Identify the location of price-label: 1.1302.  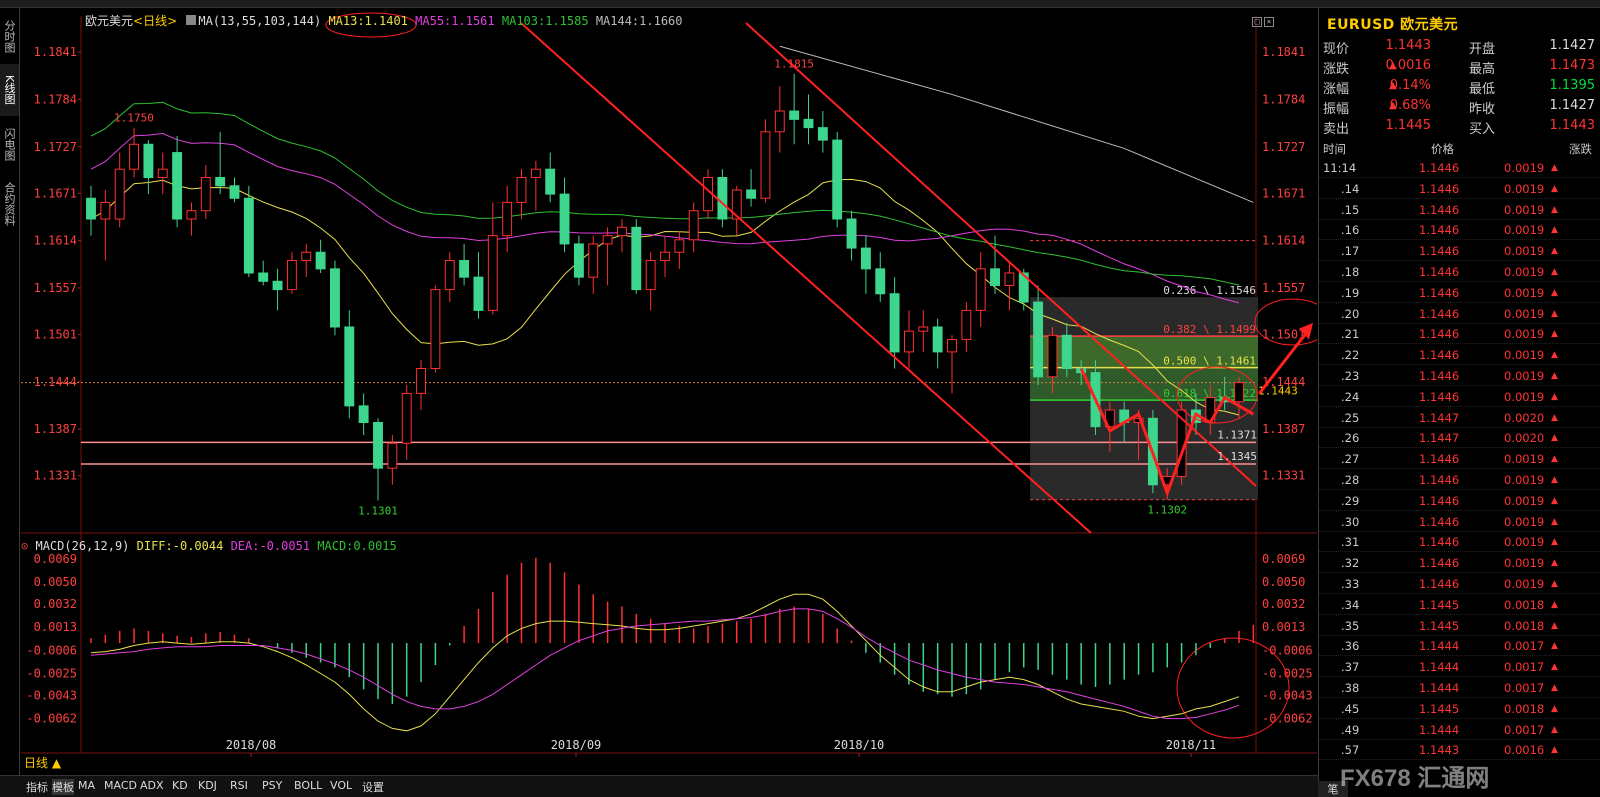
(1167, 510).